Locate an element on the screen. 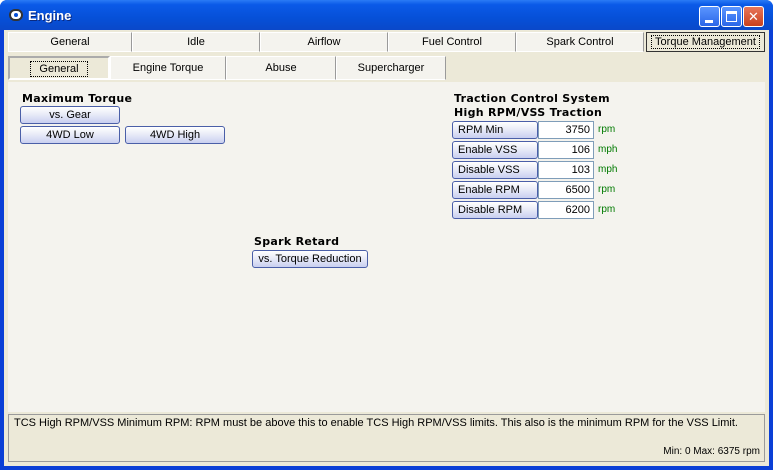  subtab-engine-torque: Engine Torque is located at coordinates (168, 68).